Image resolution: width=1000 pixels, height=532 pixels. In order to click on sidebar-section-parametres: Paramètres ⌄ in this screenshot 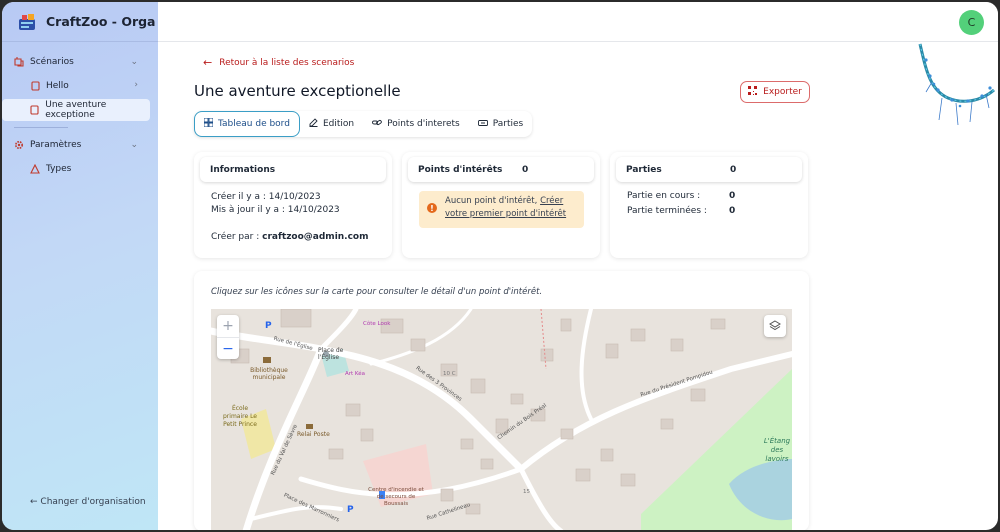, I will do `click(80, 145)`.